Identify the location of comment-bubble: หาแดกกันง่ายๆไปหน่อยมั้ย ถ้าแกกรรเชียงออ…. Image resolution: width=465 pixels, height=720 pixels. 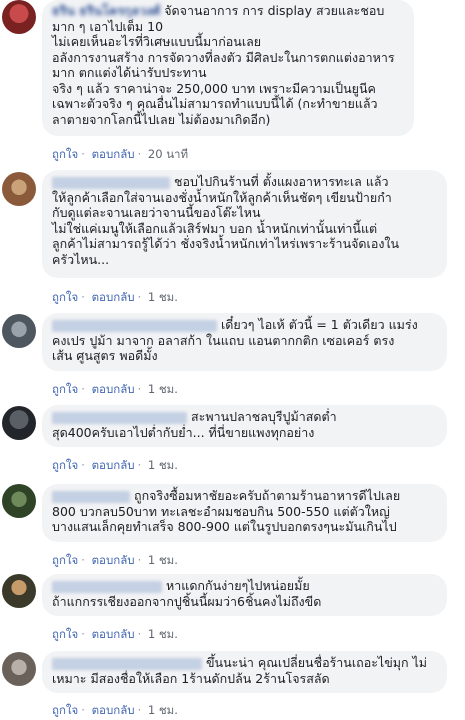
(244, 595).